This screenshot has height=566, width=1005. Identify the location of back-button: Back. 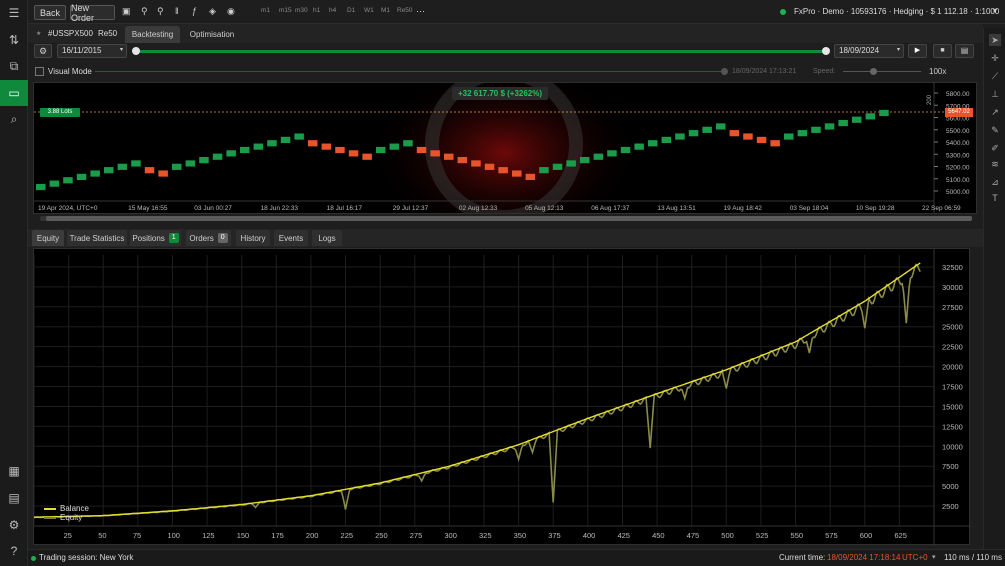
(50, 12).